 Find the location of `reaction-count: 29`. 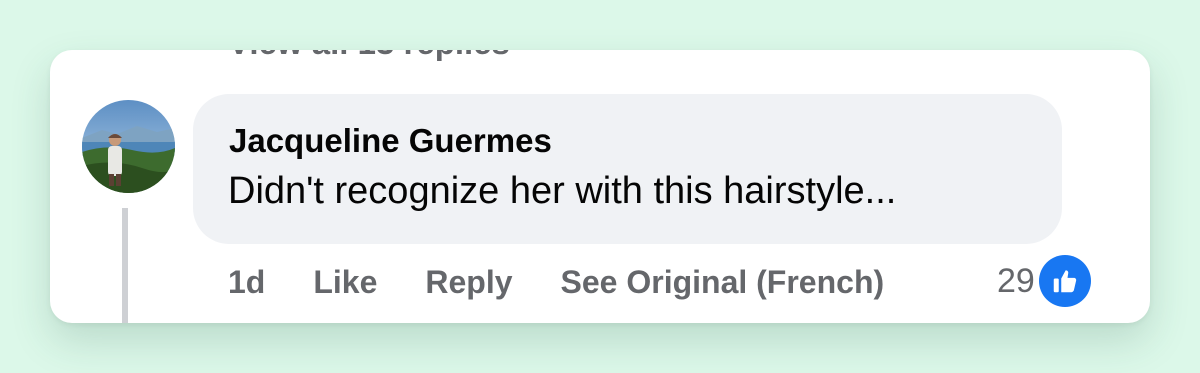

reaction-count: 29 is located at coordinates (1016, 280).